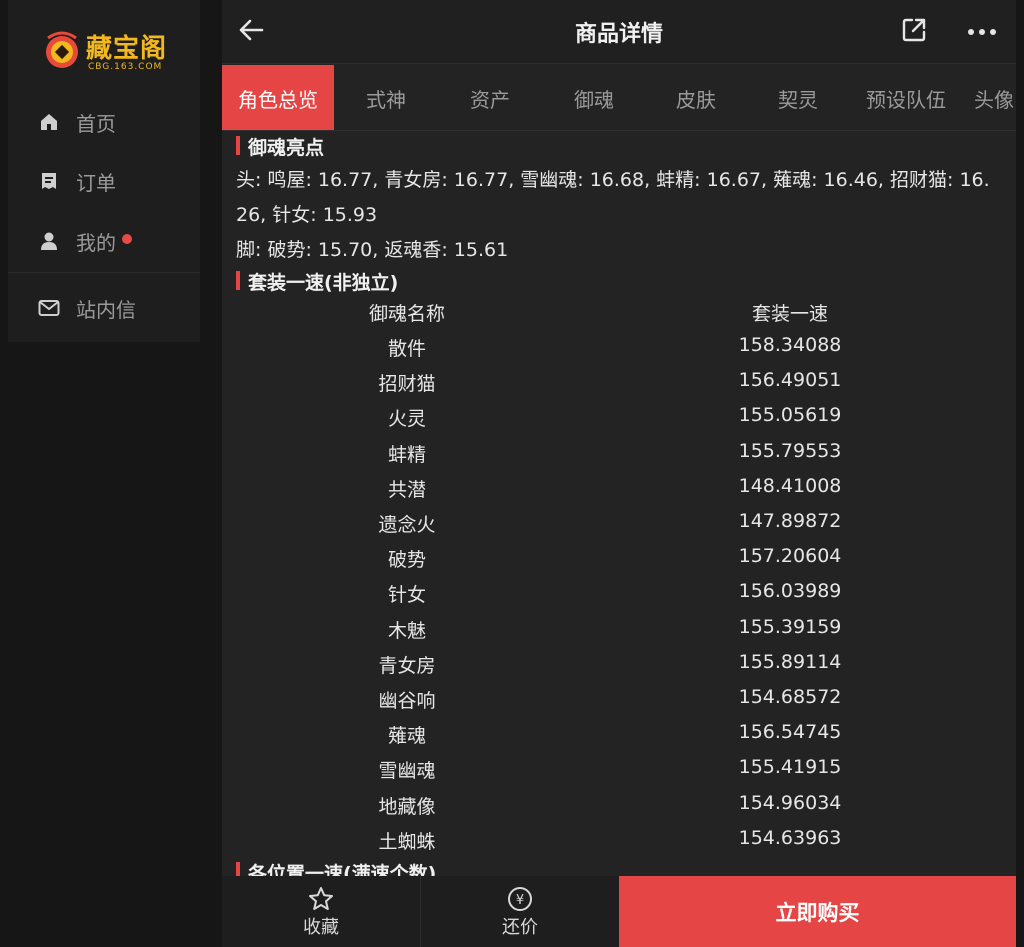  I want to click on column-header: 套装一速, so click(789, 314).